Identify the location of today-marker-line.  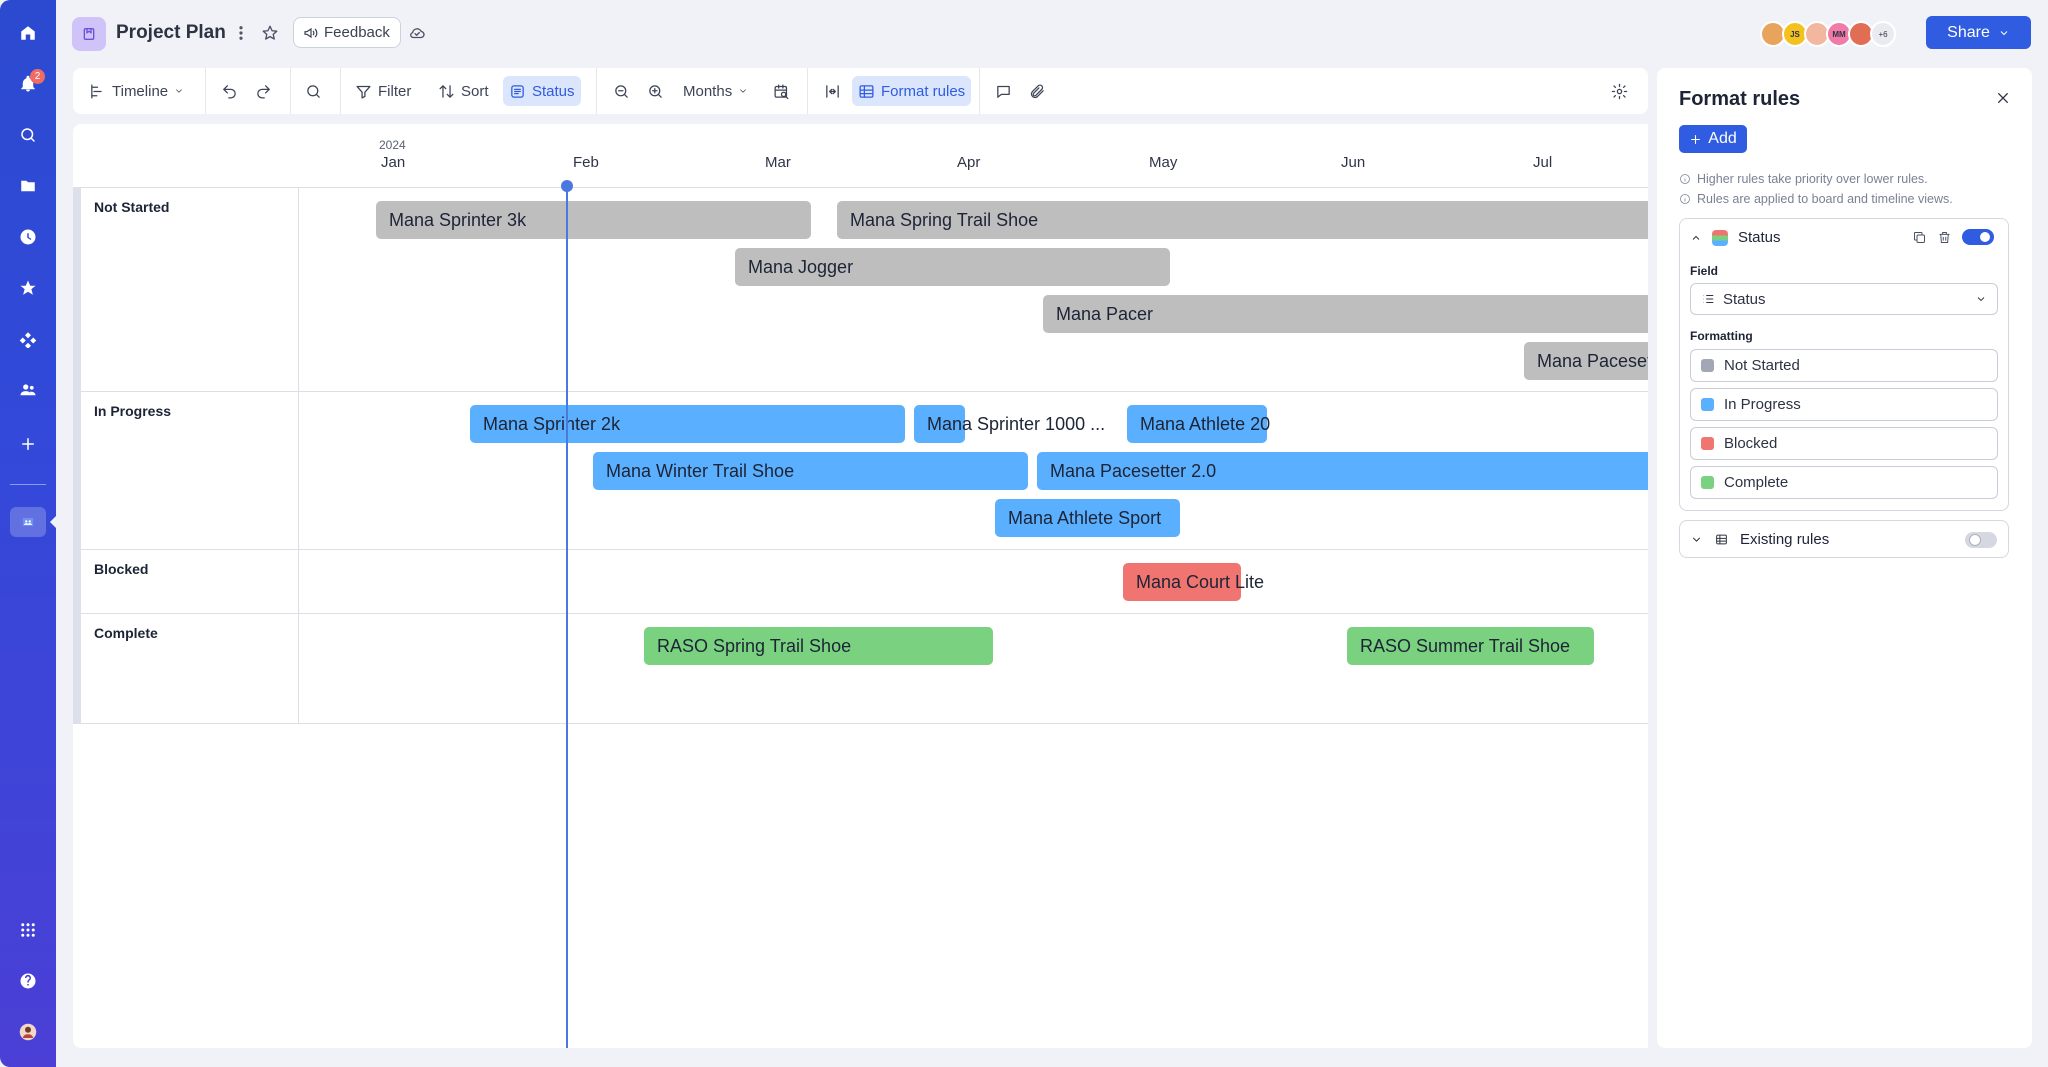
(567, 615).